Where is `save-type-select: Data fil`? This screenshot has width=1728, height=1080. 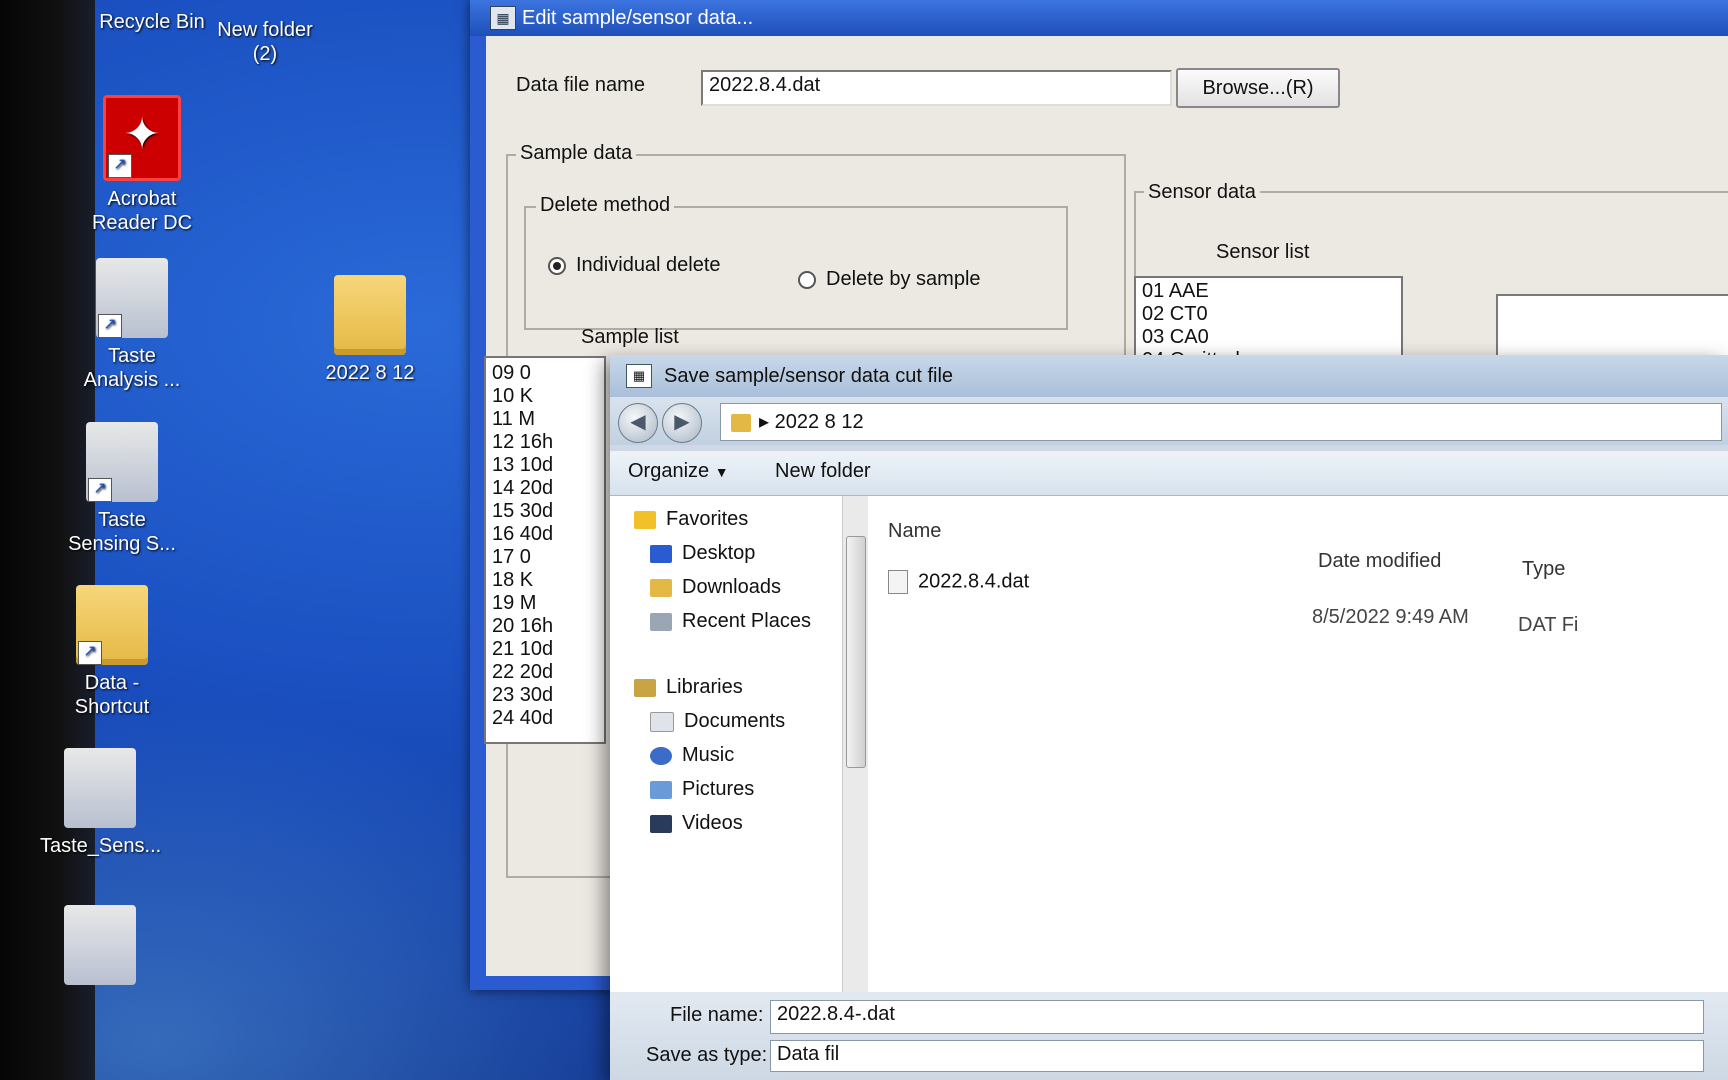
save-type-select: Data fil is located at coordinates (1237, 1056).